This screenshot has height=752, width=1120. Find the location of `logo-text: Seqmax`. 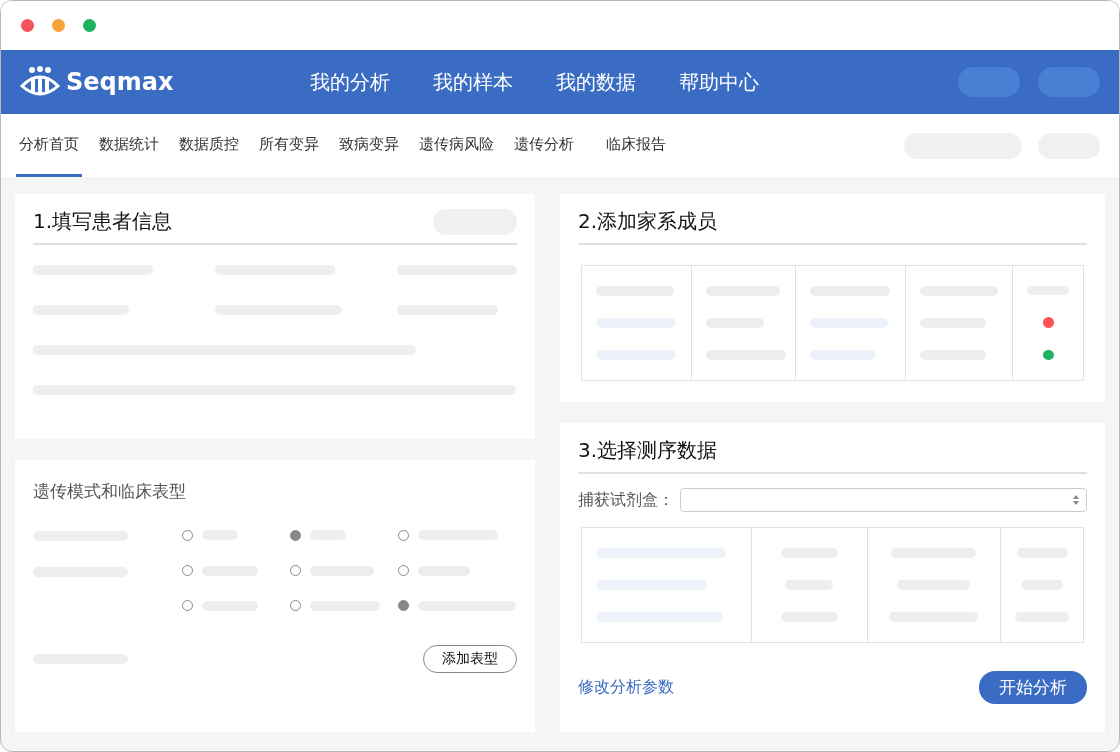

logo-text: Seqmax is located at coordinates (120, 82).